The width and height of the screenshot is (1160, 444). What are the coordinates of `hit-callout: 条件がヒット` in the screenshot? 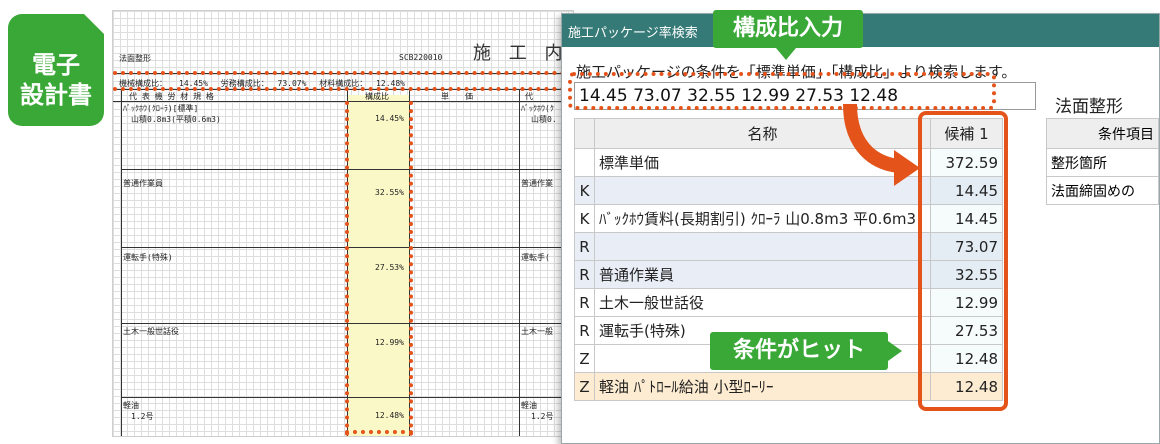 It's located at (806, 351).